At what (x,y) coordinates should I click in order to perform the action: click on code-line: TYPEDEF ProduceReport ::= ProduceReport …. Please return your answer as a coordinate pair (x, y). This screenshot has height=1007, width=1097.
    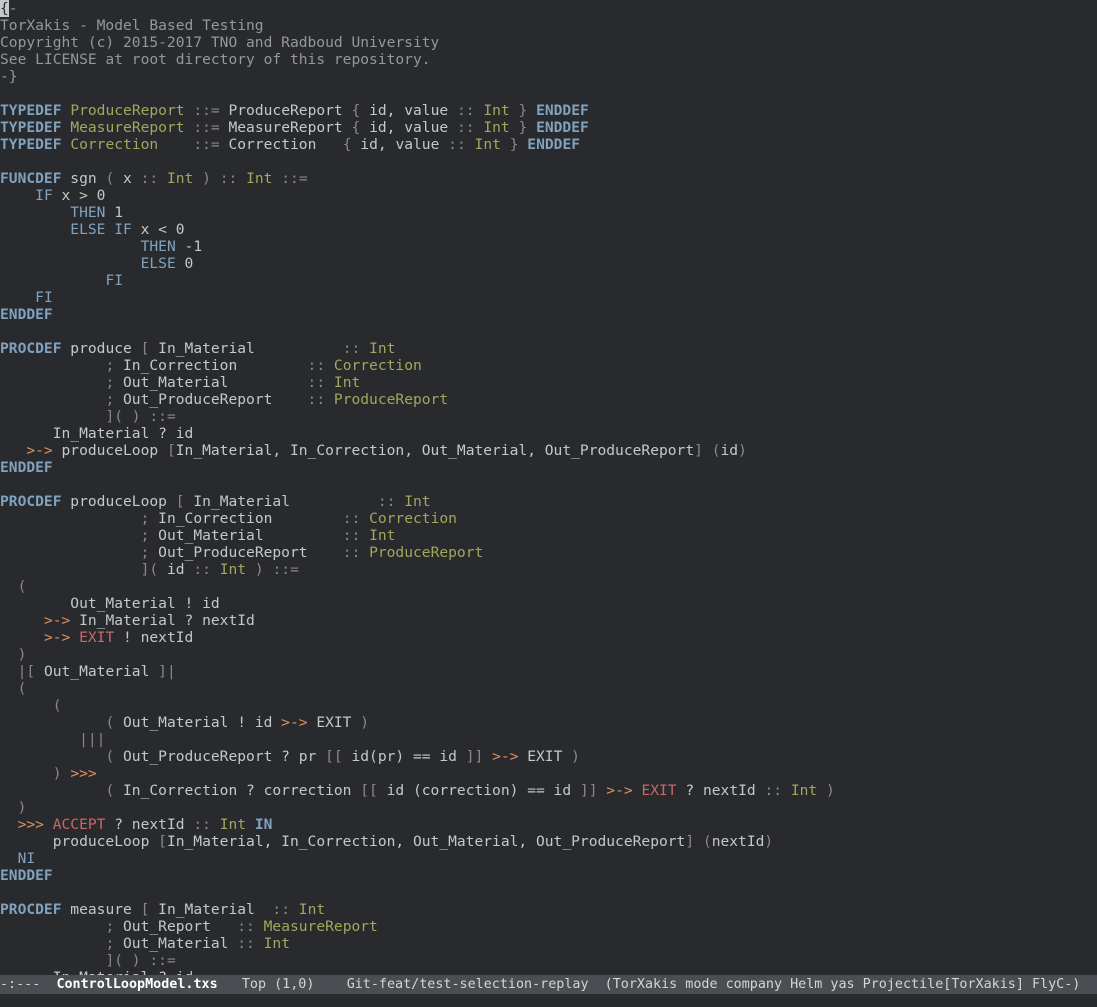
    Looking at the image, I should click on (548, 110).